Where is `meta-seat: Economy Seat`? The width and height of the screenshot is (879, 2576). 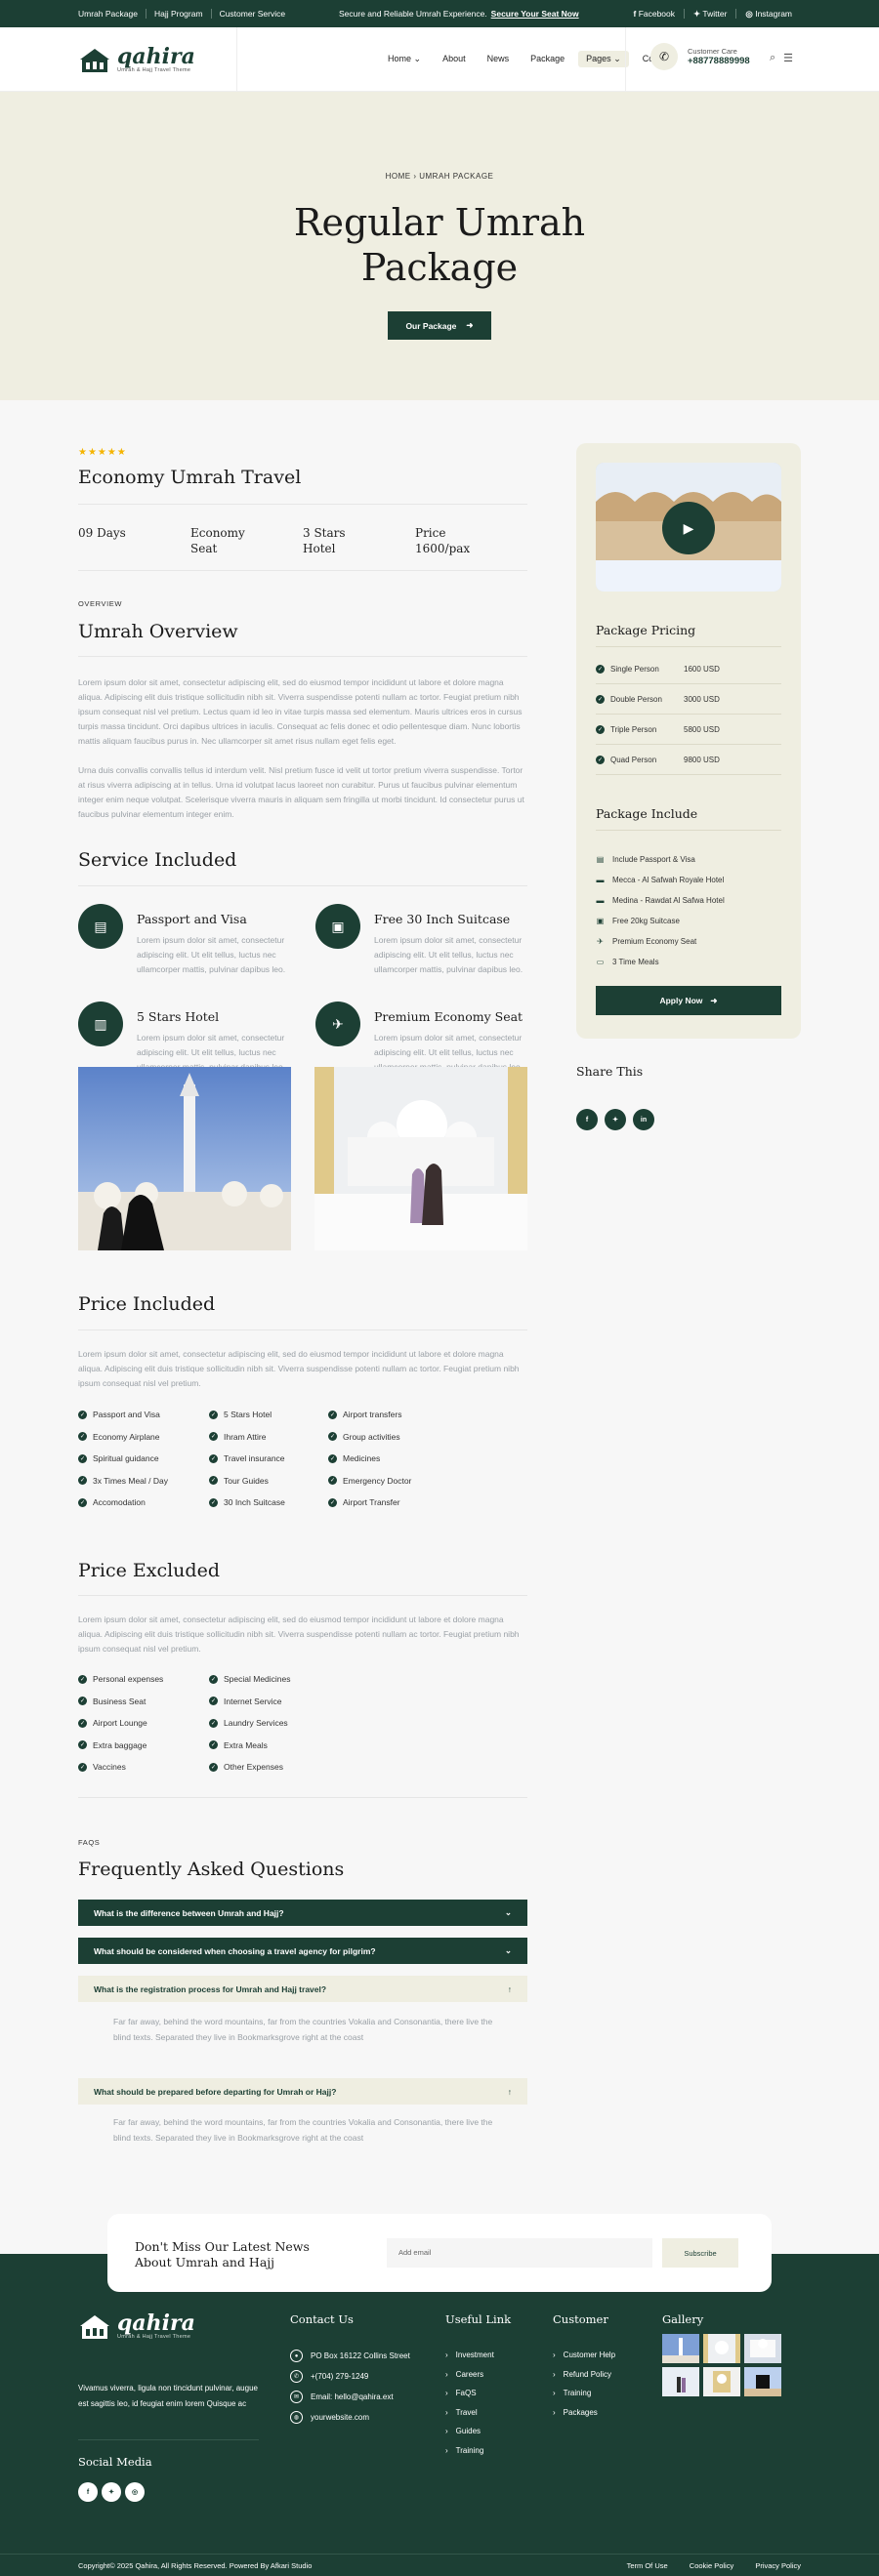
meta-seat: Economy Seat is located at coordinates (217, 540).